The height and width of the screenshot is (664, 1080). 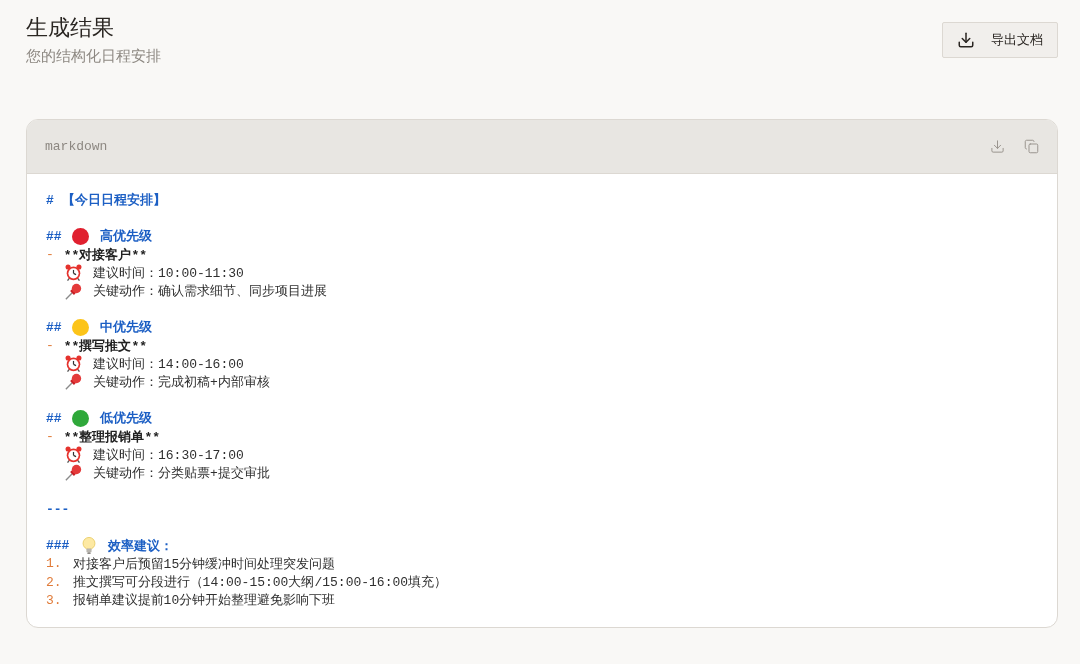 I want to click on detail-text: 建议时间：10:00-11:30, so click(x=168, y=273).